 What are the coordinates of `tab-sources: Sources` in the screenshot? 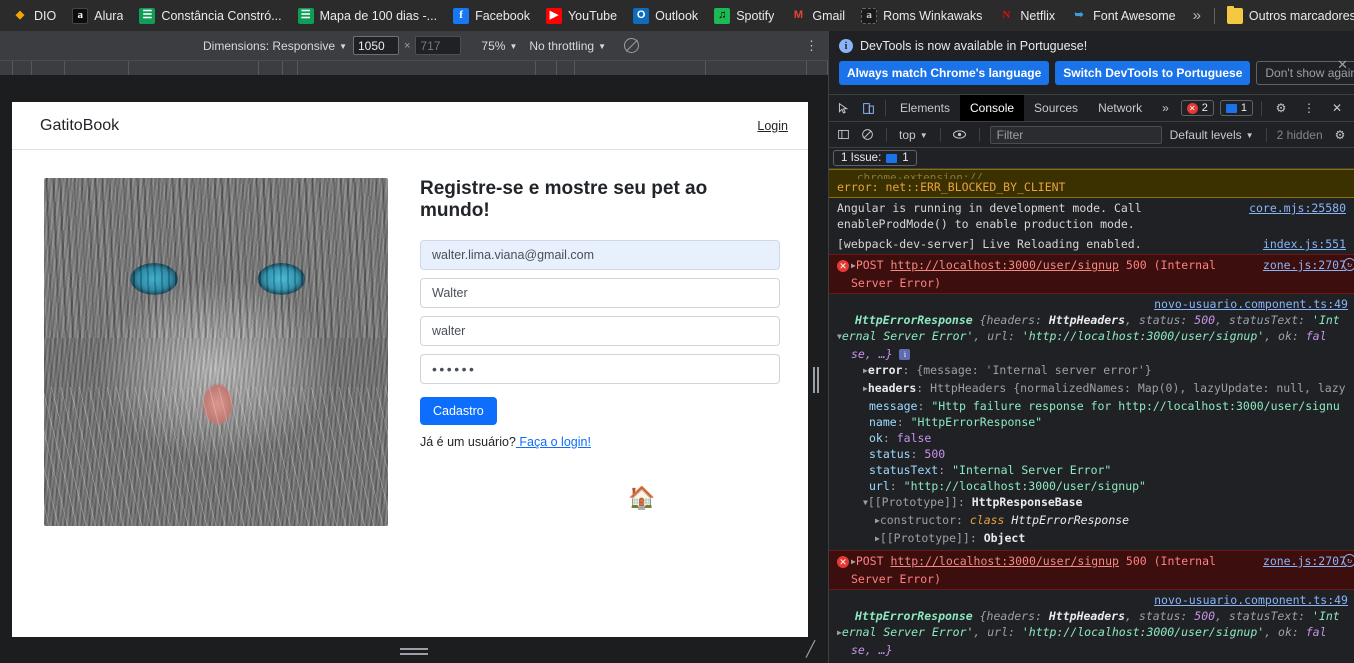 It's located at (1056, 108).